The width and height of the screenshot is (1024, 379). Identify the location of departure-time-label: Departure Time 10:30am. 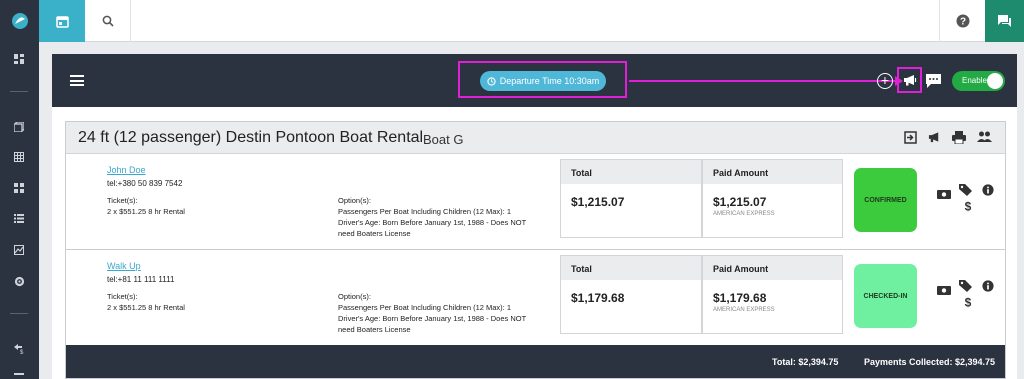
(549, 81).